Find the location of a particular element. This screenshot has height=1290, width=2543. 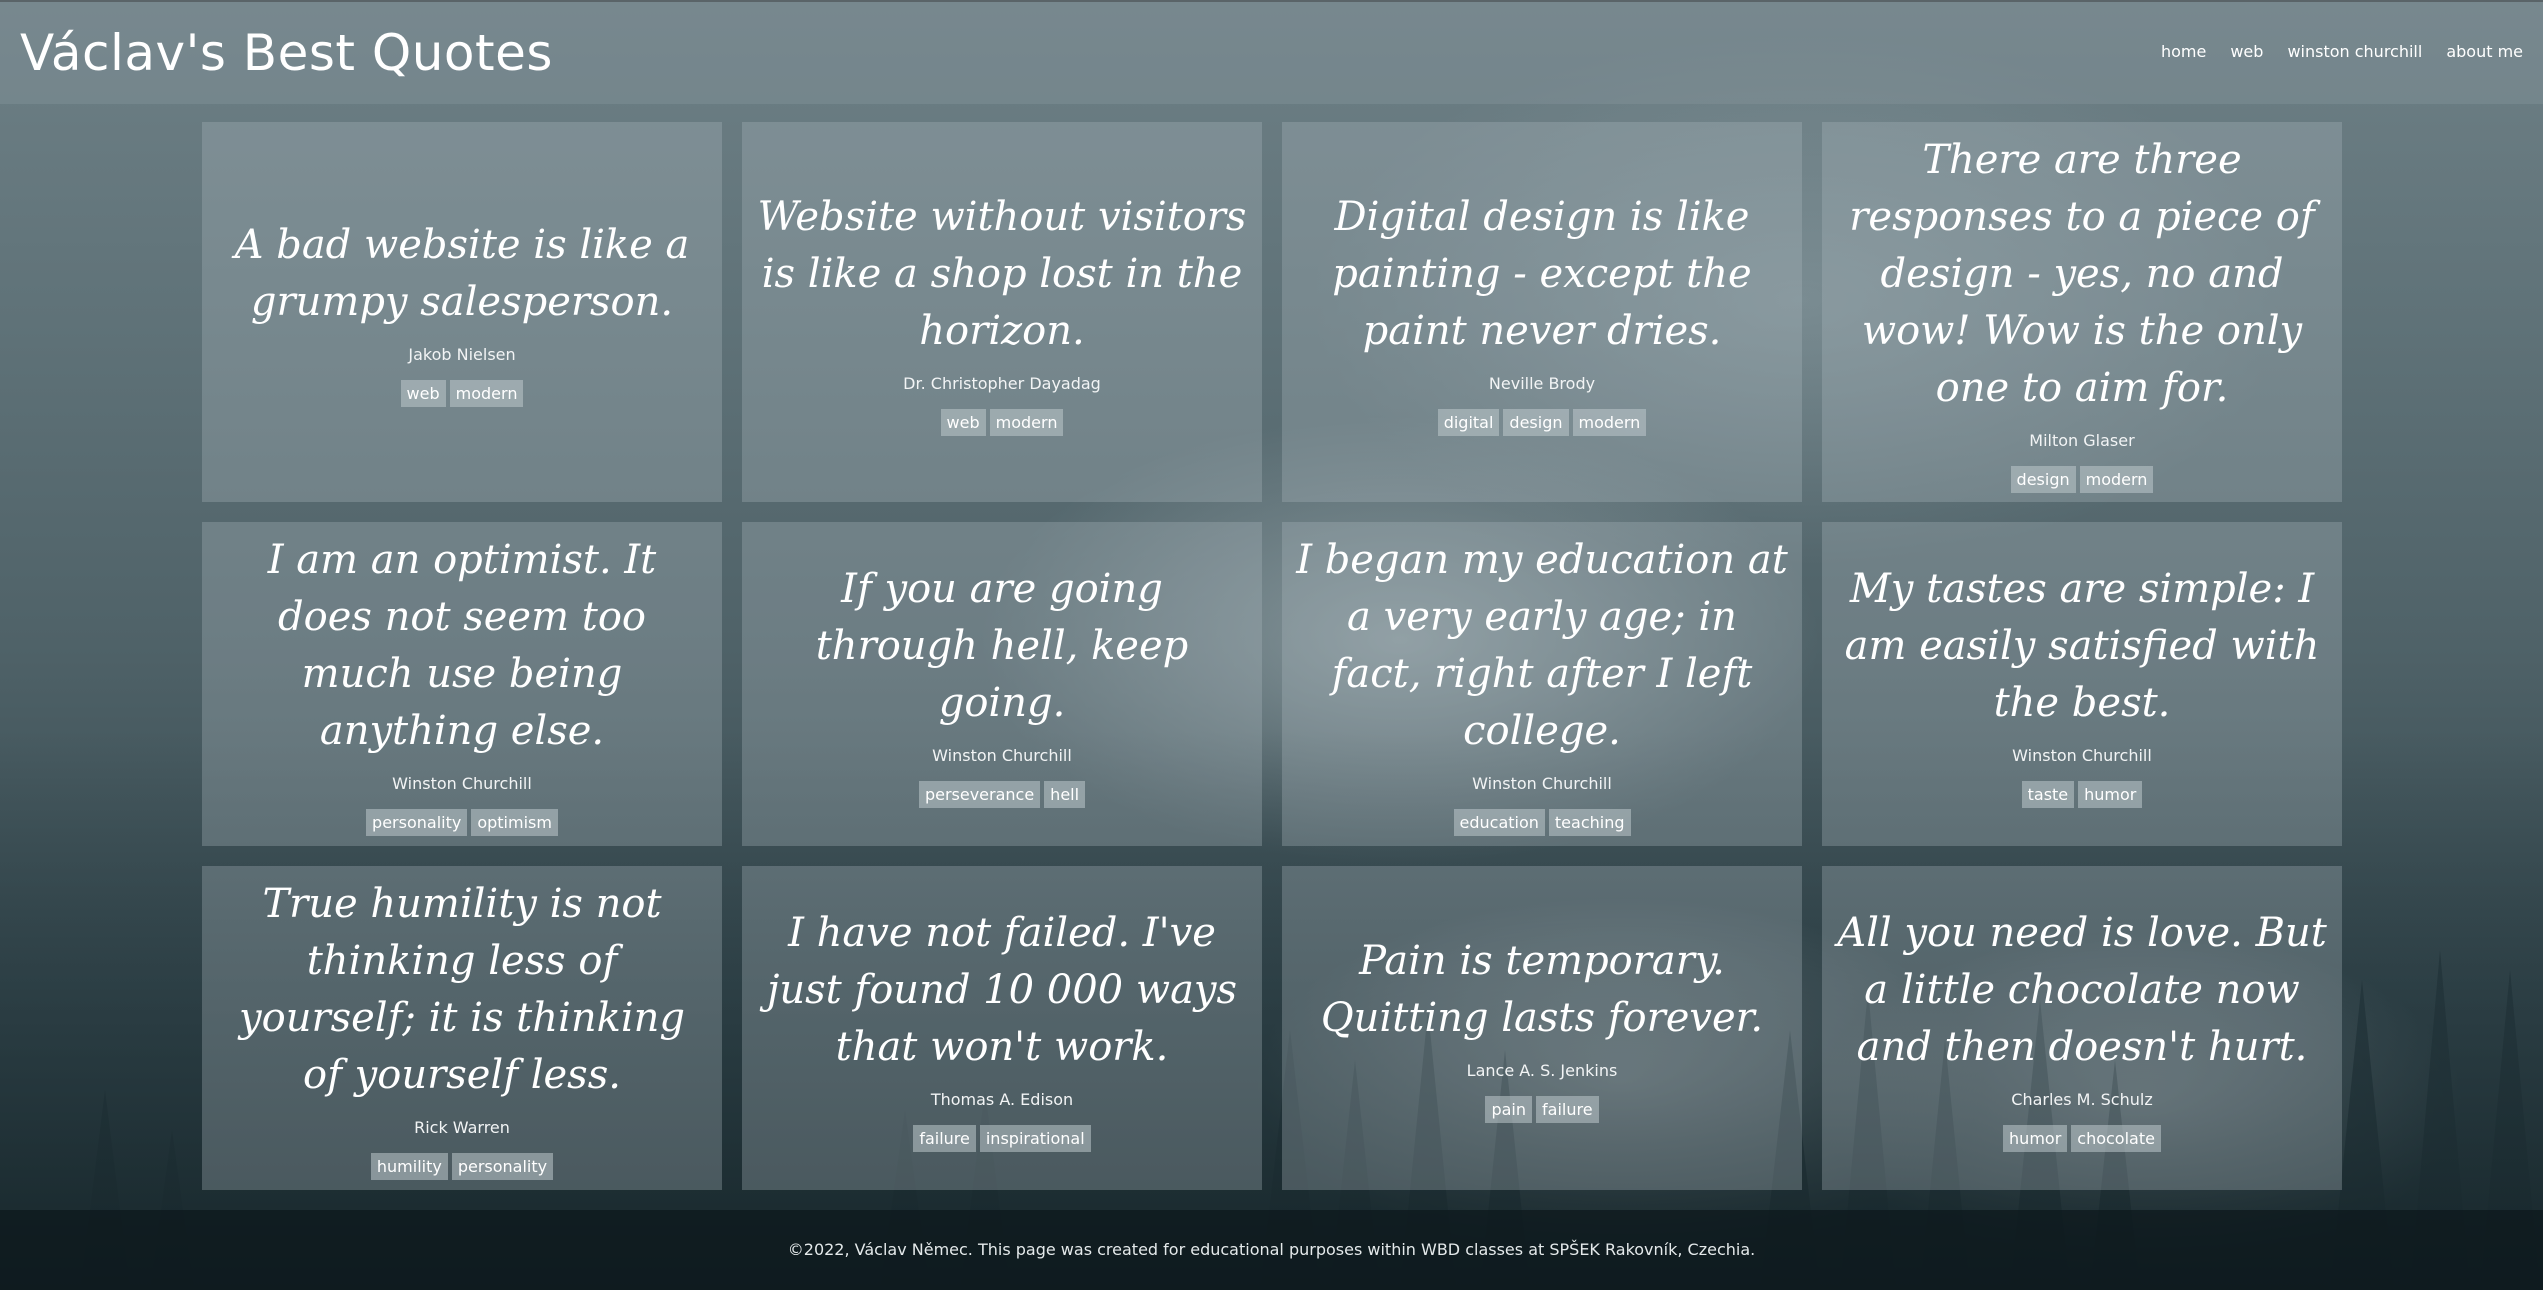

tag: optimism is located at coordinates (514, 822).